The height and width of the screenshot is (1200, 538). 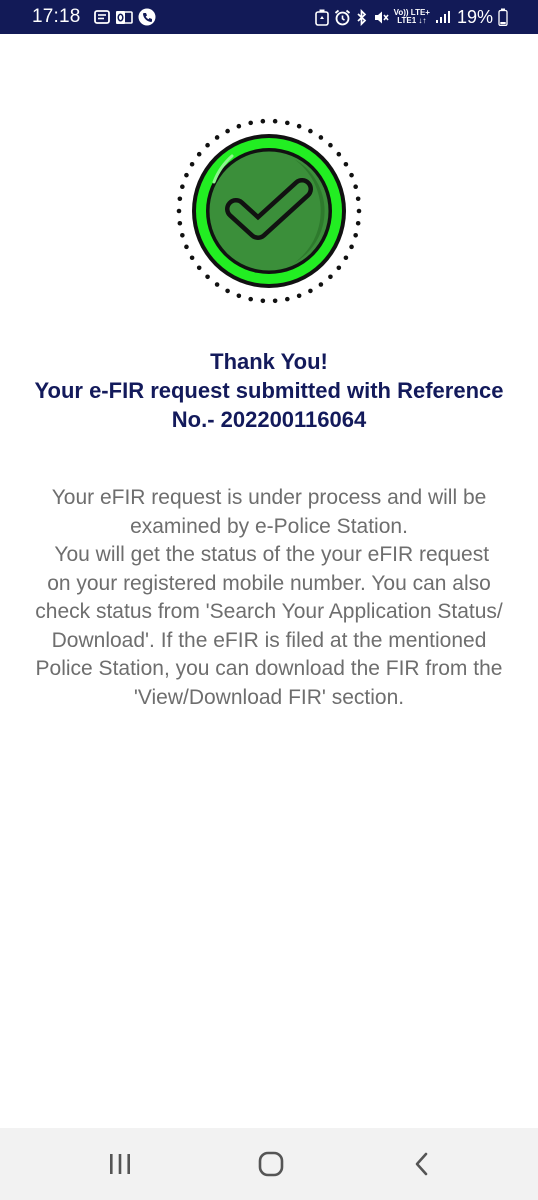 What do you see at coordinates (503, 17) in the screenshot?
I see `battery-icon` at bounding box center [503, 17].